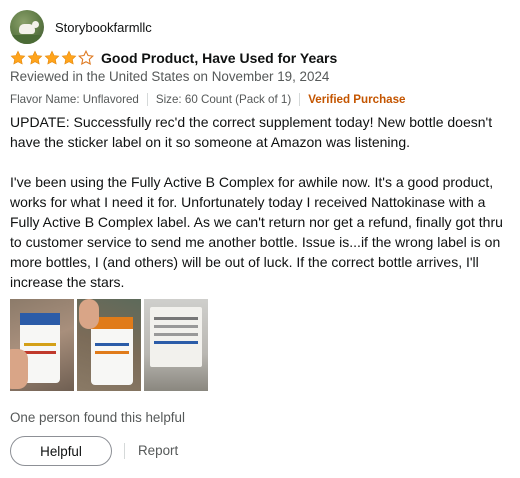 The image size is (520, 478). Describe the element at coordinates (97, 417) in the screenshot. I see `helpful-count: One person found this helpful` at that location.